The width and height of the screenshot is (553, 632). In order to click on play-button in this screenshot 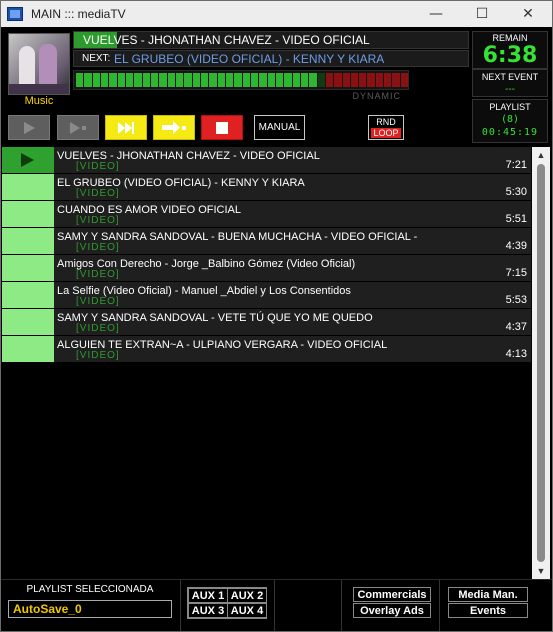, I will do `click(29, 127)`.